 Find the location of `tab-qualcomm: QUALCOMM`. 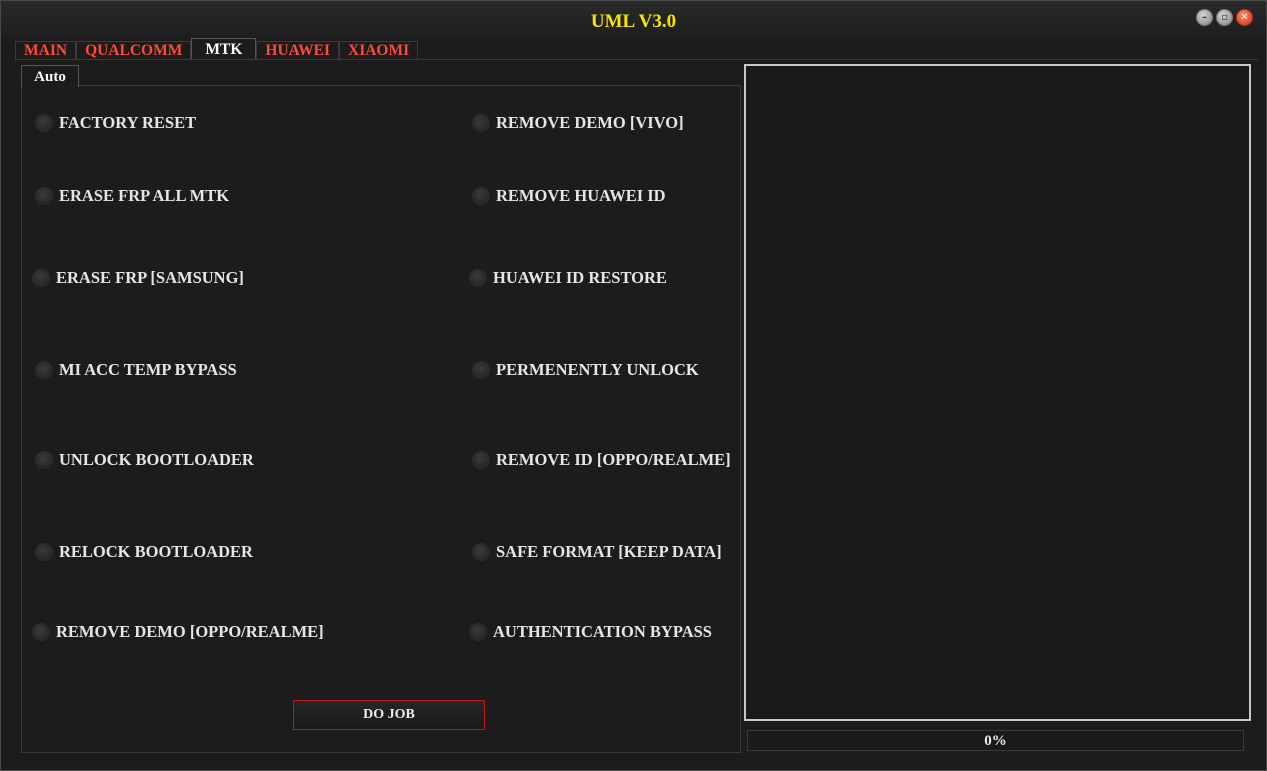

tab-qualcomm: QUALCOMM is located at coordinates (134, 50).